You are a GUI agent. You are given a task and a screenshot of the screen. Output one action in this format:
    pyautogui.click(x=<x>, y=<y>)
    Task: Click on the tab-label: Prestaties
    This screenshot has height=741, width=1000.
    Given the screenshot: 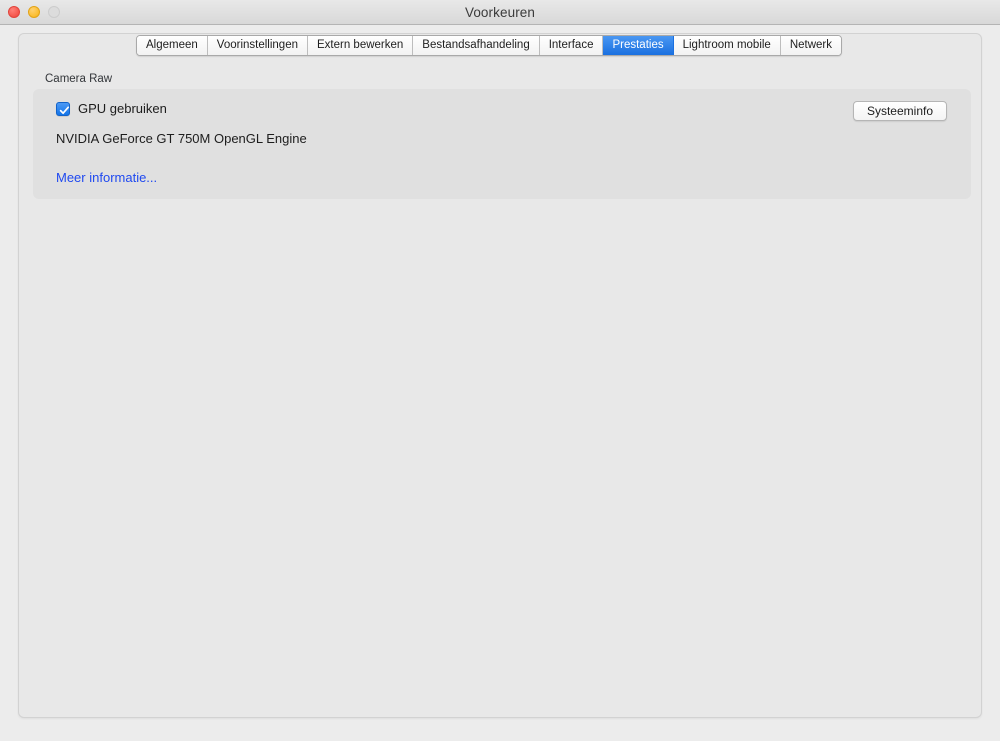 What is the action you would take?
    pyautogui.click(x=638, y=45)
    